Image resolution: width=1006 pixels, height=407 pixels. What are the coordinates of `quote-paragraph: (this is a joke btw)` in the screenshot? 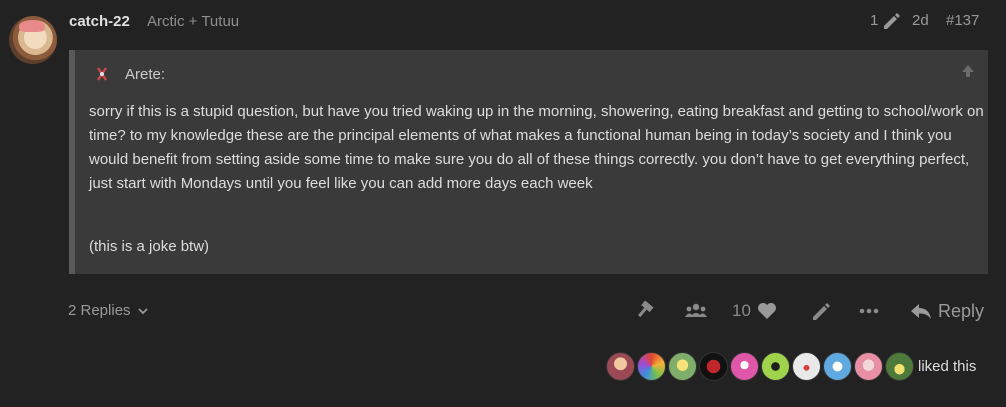 It's located at (149, 246).